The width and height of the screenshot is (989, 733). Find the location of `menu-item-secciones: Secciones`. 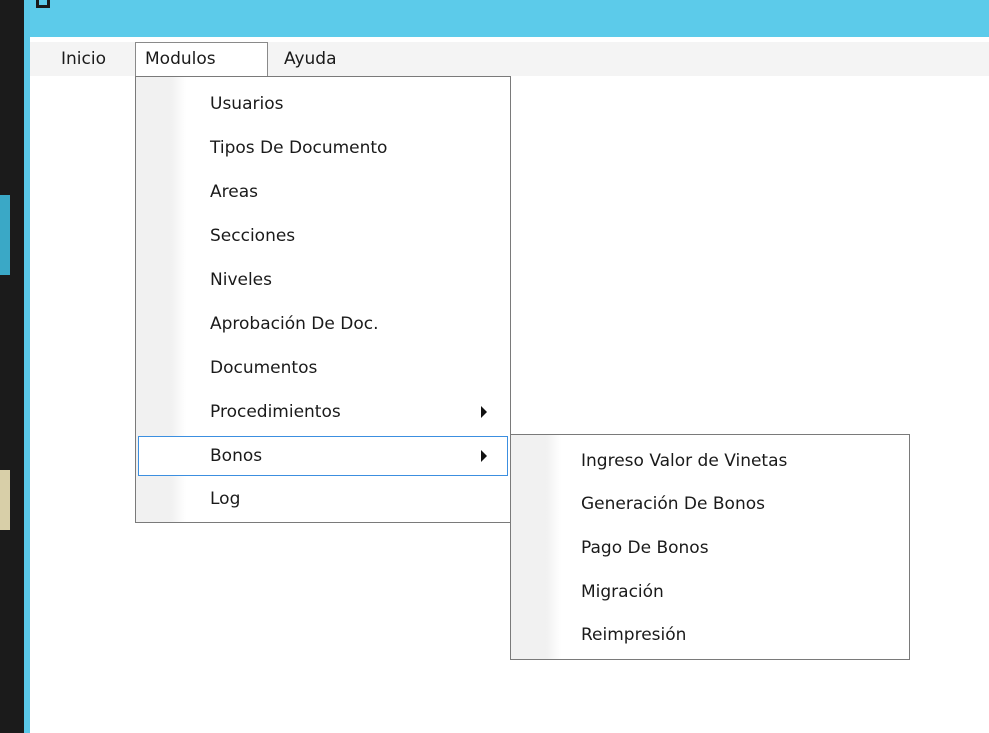

menu-item-secciones: Secciones is located at coordinates (323, 236).